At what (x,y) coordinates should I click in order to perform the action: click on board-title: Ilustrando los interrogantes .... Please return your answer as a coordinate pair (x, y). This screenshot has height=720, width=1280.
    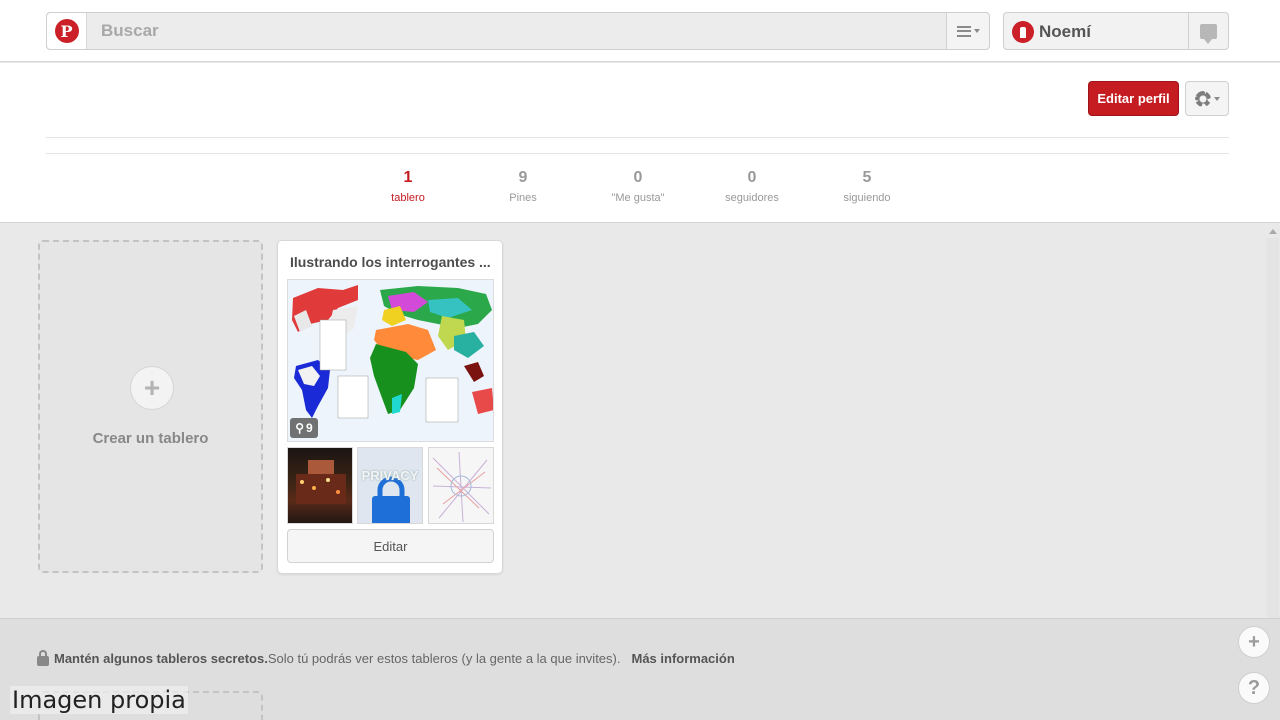
    Looking at the image, I should click on (390, 262).